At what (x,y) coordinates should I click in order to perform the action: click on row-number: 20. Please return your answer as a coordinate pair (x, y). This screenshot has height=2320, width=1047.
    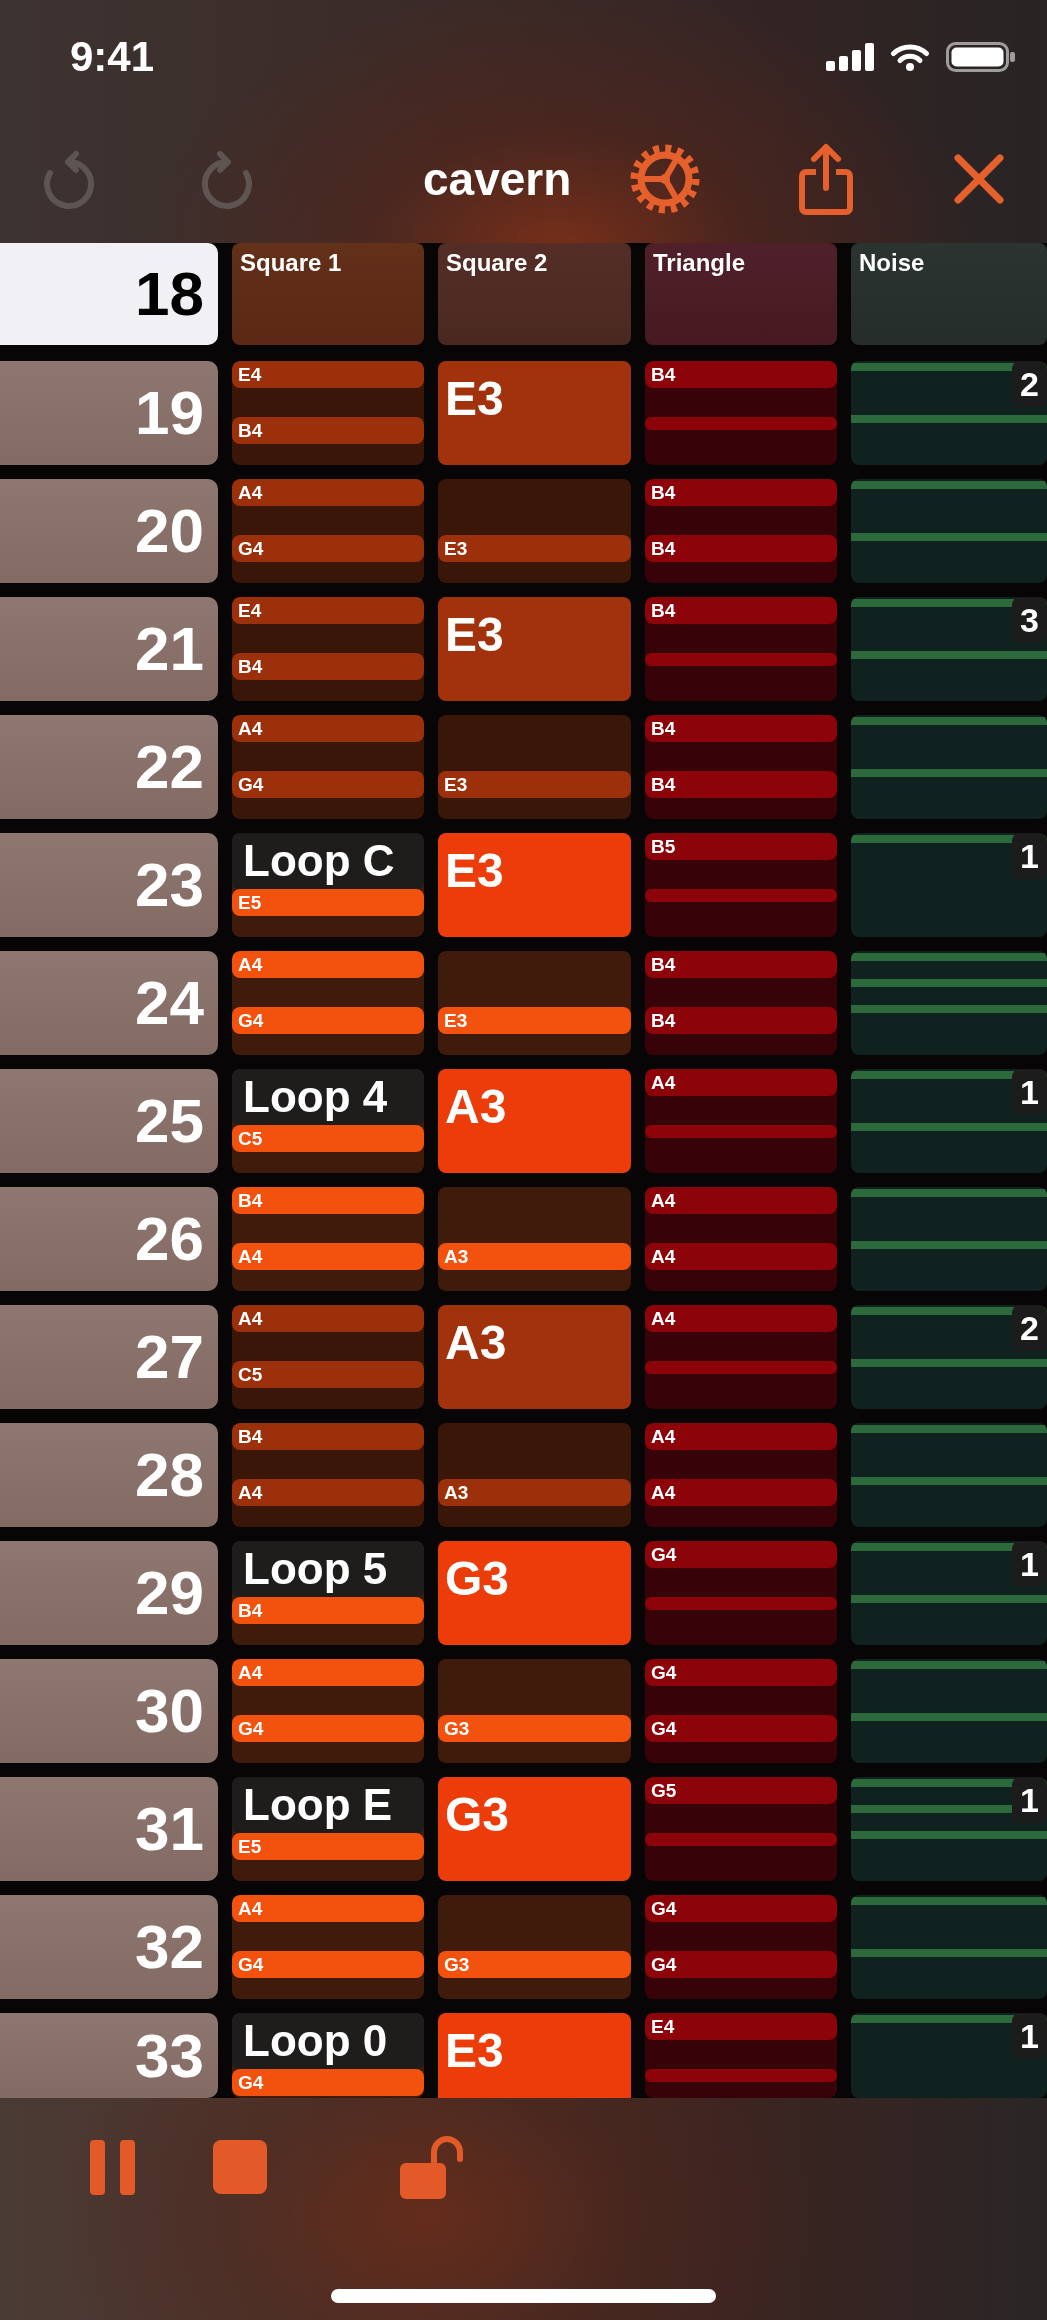
    Looking at the image, I should click on (109, 531).